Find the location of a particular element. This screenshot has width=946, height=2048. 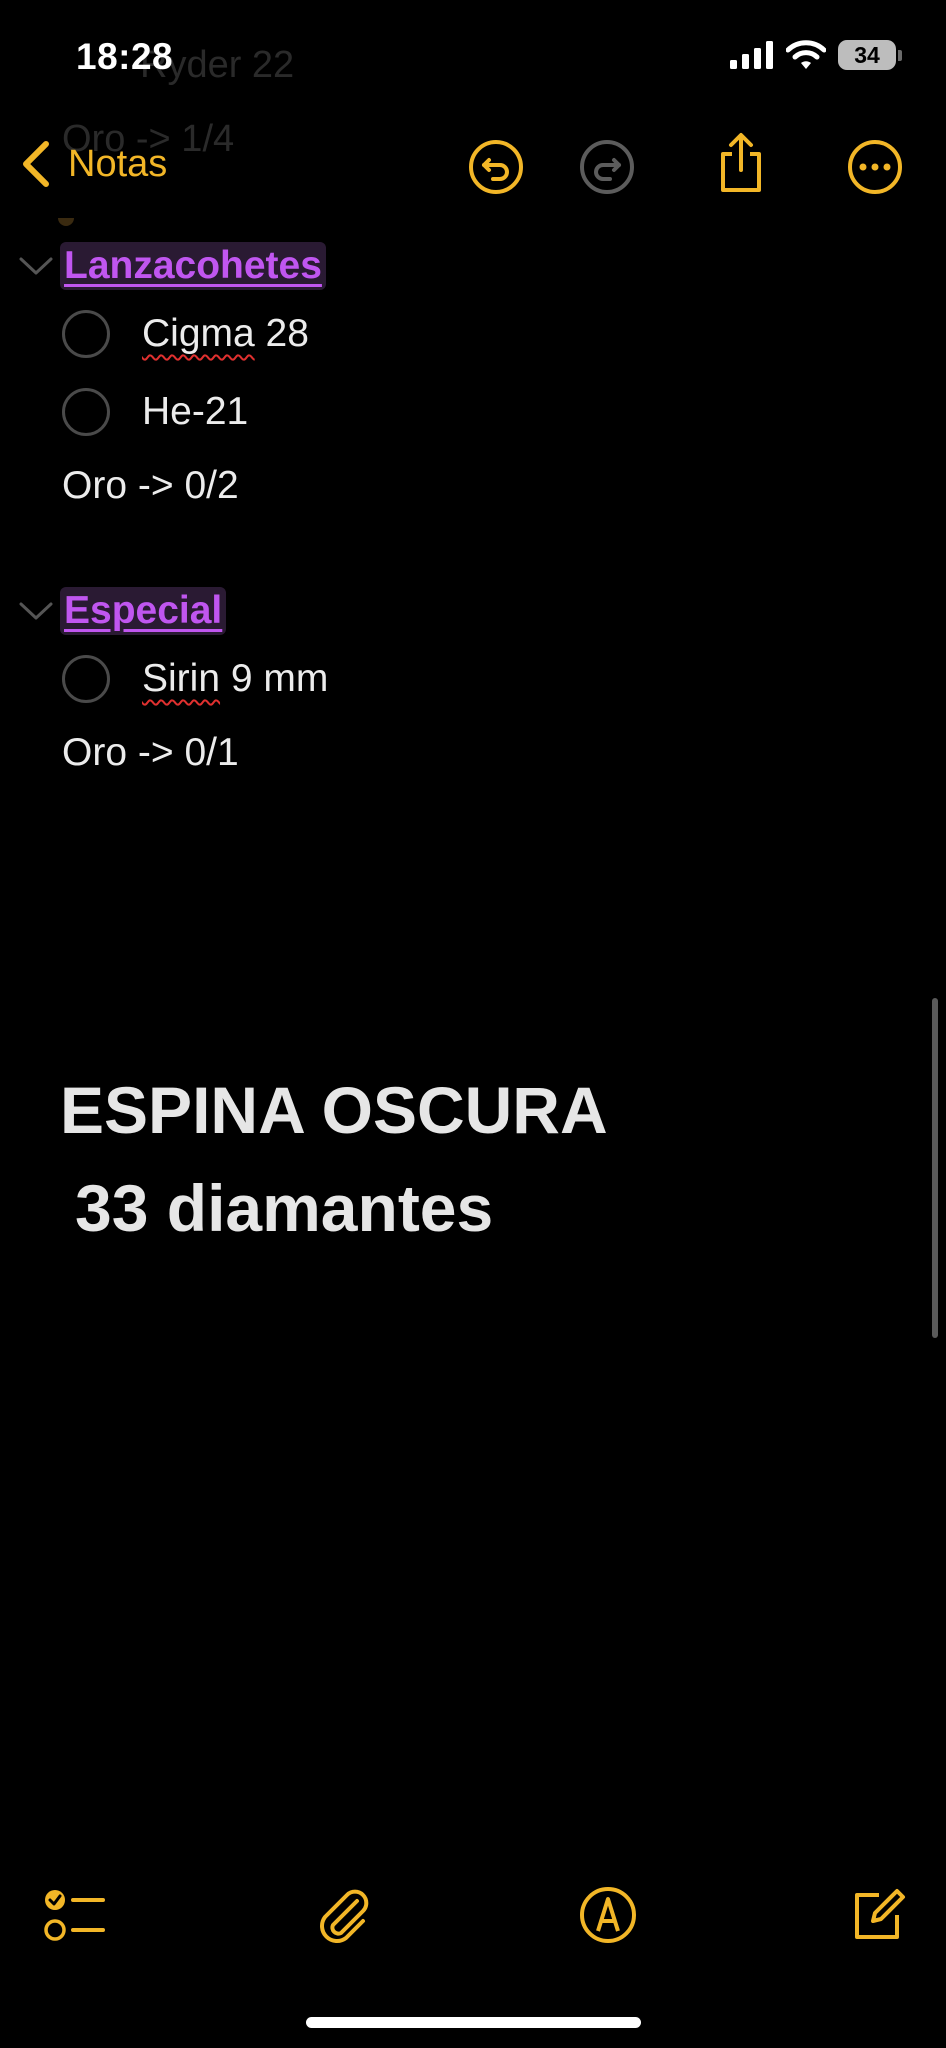

paperclip-icon is located at coordinates (344, 1916).